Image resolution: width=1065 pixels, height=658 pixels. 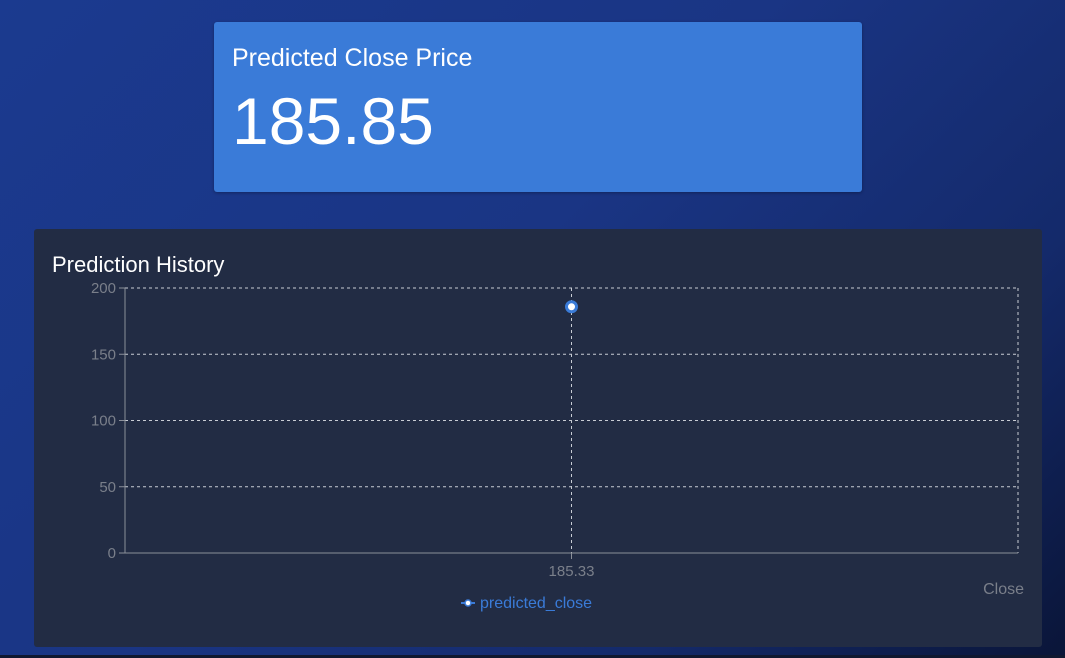 What do you see at coordinates (107, 487) in the screenshot?
I see `y-tick-label: 50` at bounding box center [107, 487].